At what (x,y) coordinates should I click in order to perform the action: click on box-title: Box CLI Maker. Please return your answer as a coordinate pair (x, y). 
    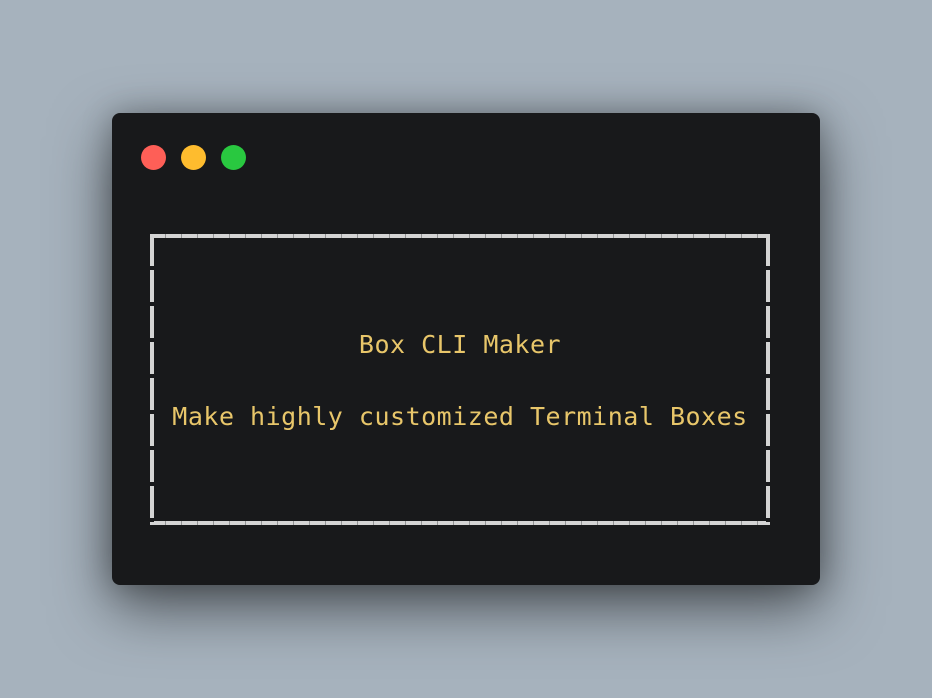
    Looking at the image, I should click on (460, 344).